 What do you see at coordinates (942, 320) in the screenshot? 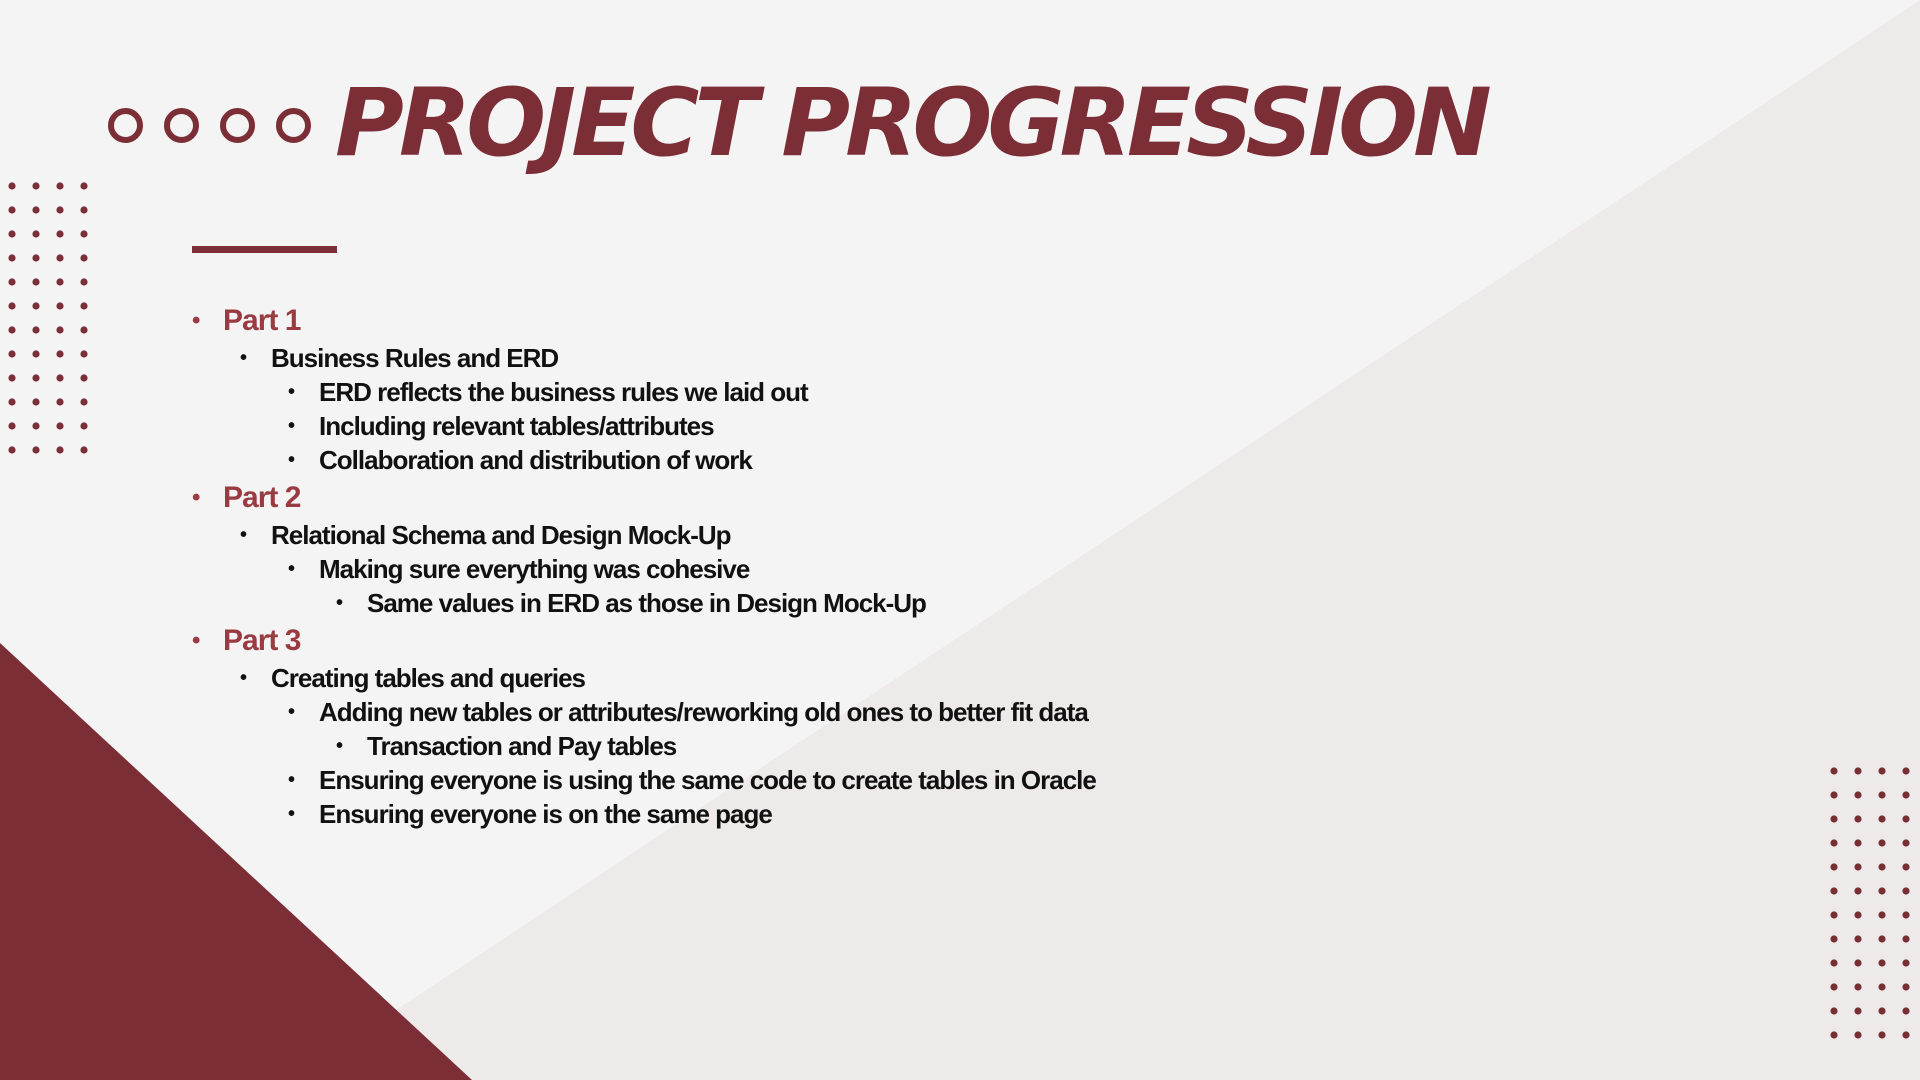
I see `outline-item-level-0: Part 1` at bounding box center [942, 320].